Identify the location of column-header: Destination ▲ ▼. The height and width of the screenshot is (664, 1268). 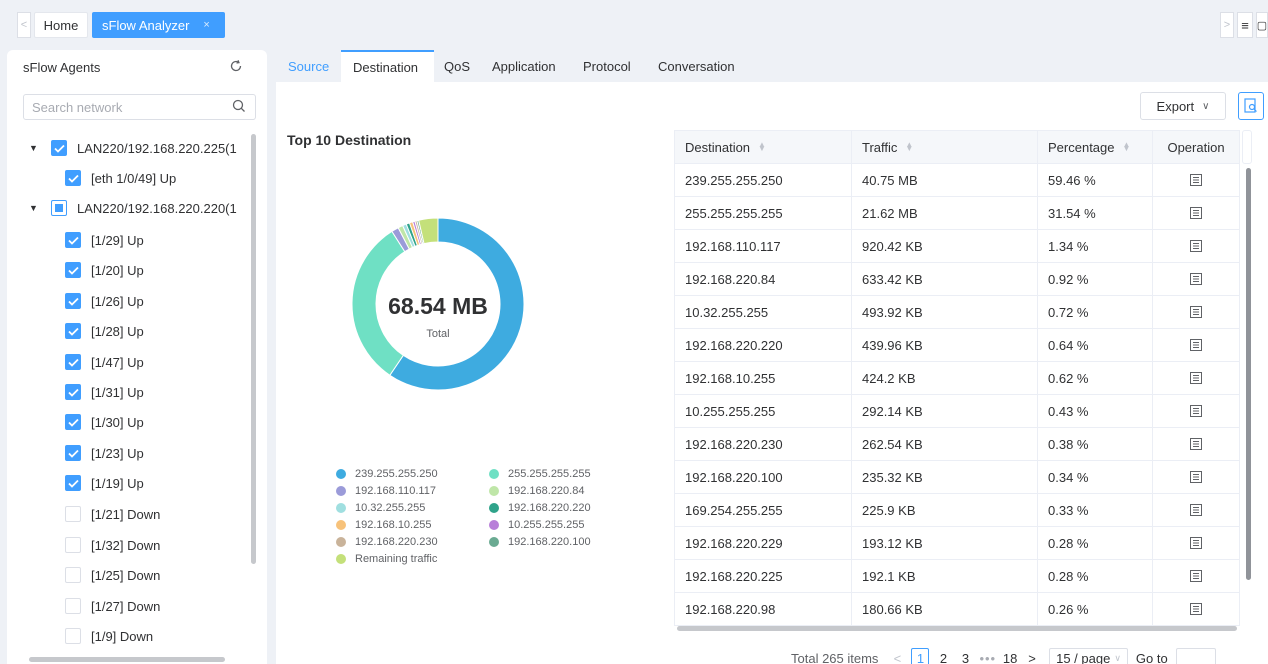
(763, 147).